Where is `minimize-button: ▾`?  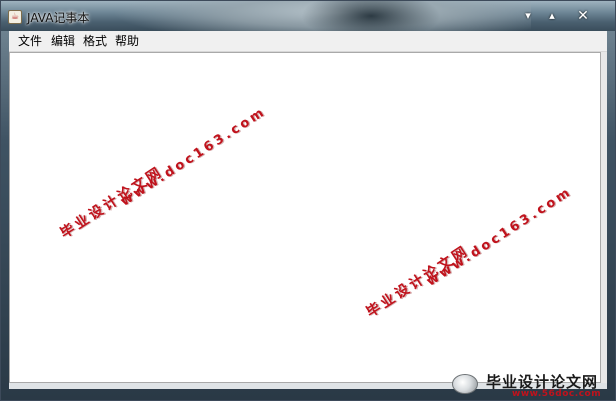
minimize-button: ▾ is located at coordinates (528, 16).